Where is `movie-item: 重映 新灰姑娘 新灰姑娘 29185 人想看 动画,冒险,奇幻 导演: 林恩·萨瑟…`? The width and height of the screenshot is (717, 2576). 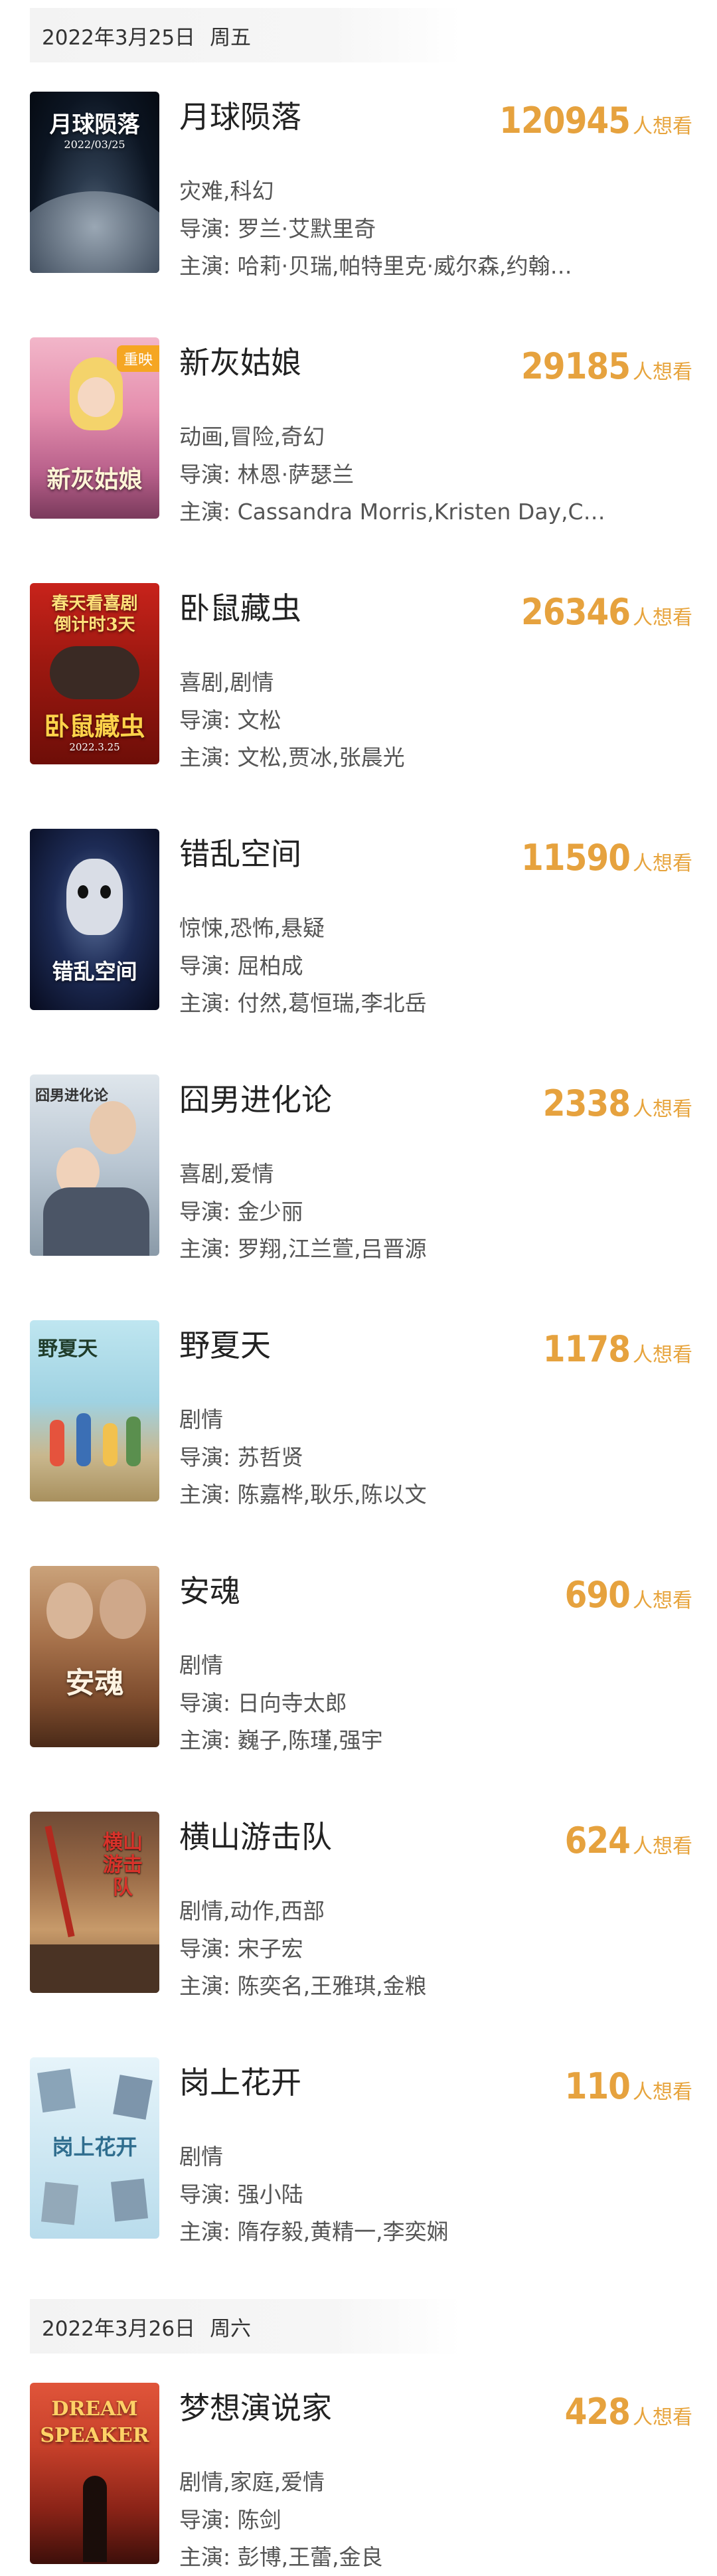 movie-item: 重映 新灰姑娘 新灰姑娘 29185 人想看 动画,冒险,奇幻 导演: 林恩·萨瑟… is located at coordinates (362, 431).